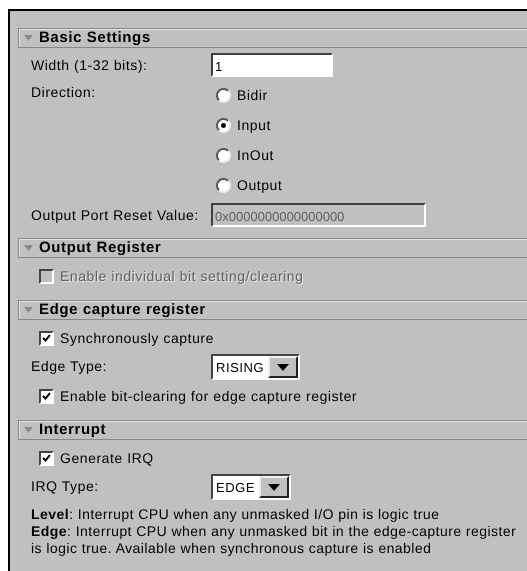 This screenshot has width=527, height=571. Describe the element at coordinates (115, 215) in the screenshot. I see `field-label: Output Port Reset Value:` at that location.